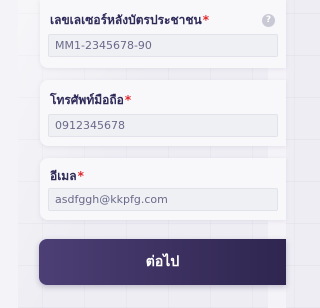 This screenshot has width=320, height=308. Describe the element at coordinates (163, 45) in the screenshot. I see `laser-id-input: MM1-2345678-90` at that location.